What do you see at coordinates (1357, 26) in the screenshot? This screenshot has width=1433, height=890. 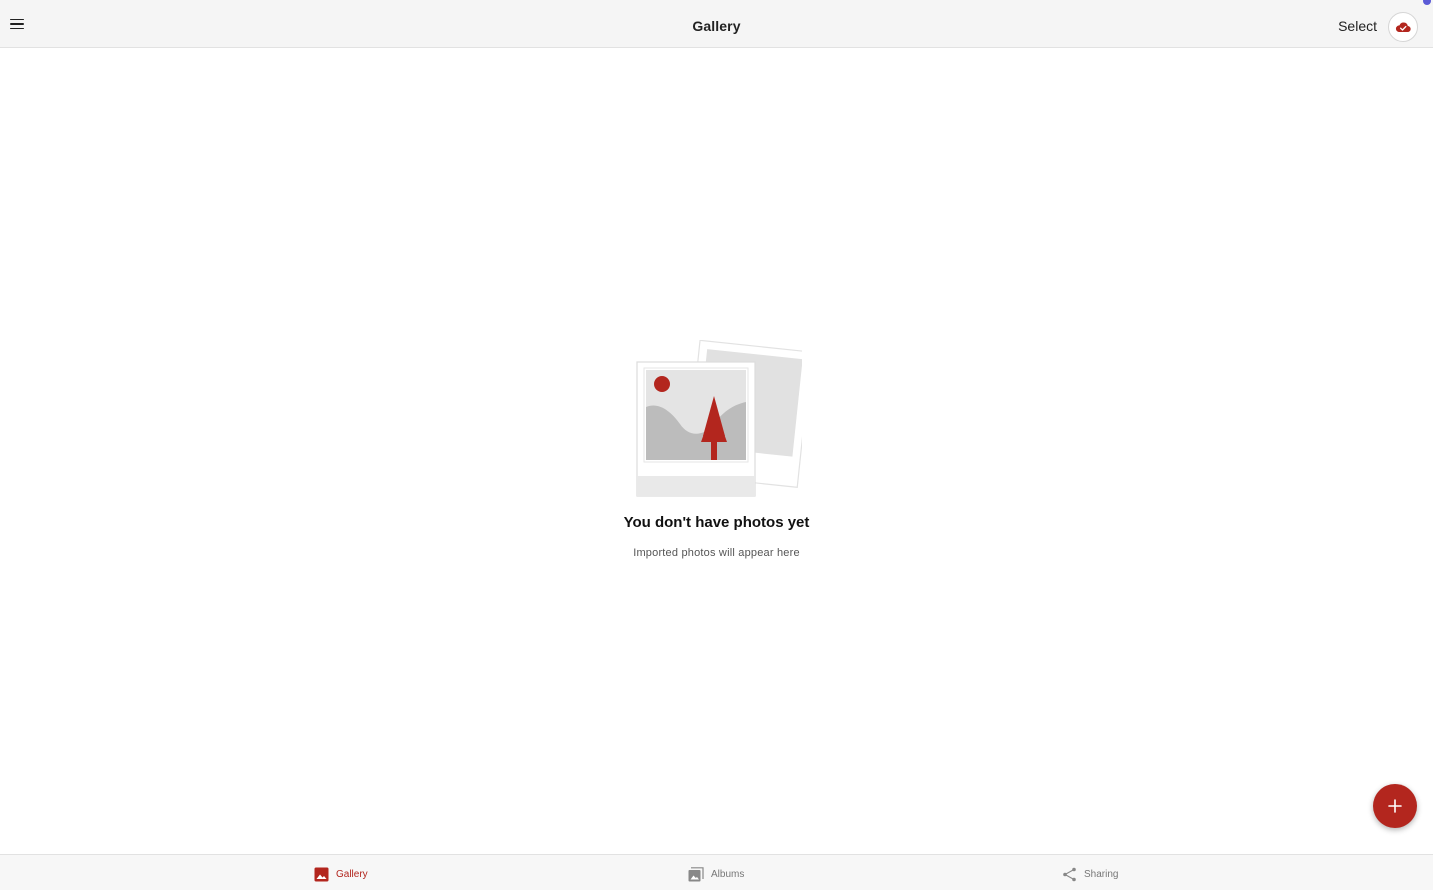 I see `select-button: Select` at bounding box center [1357, 26].